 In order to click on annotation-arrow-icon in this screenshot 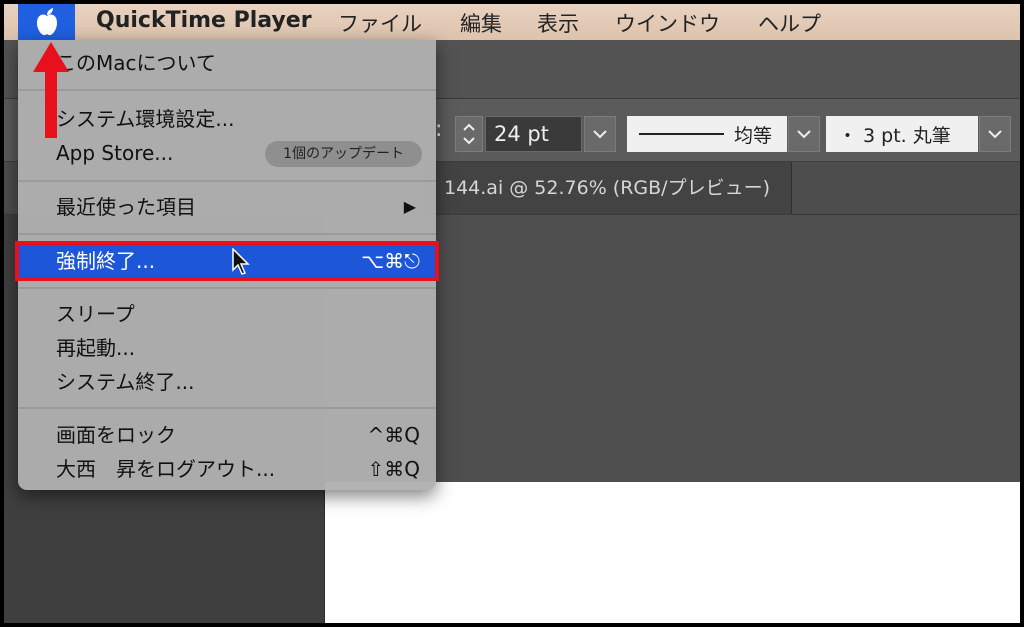, I will do `click(51, 90)`.